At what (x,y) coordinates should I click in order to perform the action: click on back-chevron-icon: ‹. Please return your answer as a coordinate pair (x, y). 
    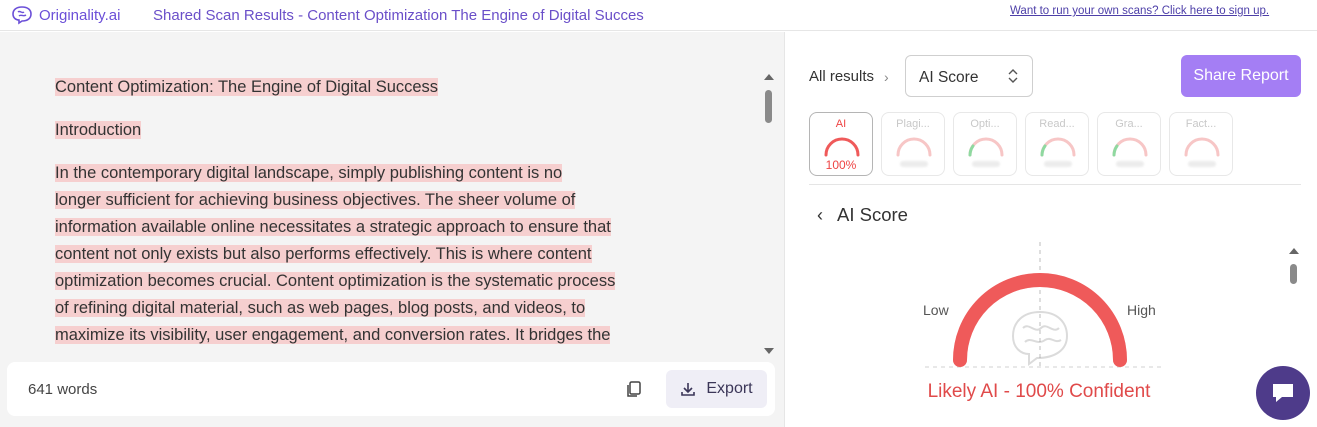
    Looking at the image, I should click on (820, 215).